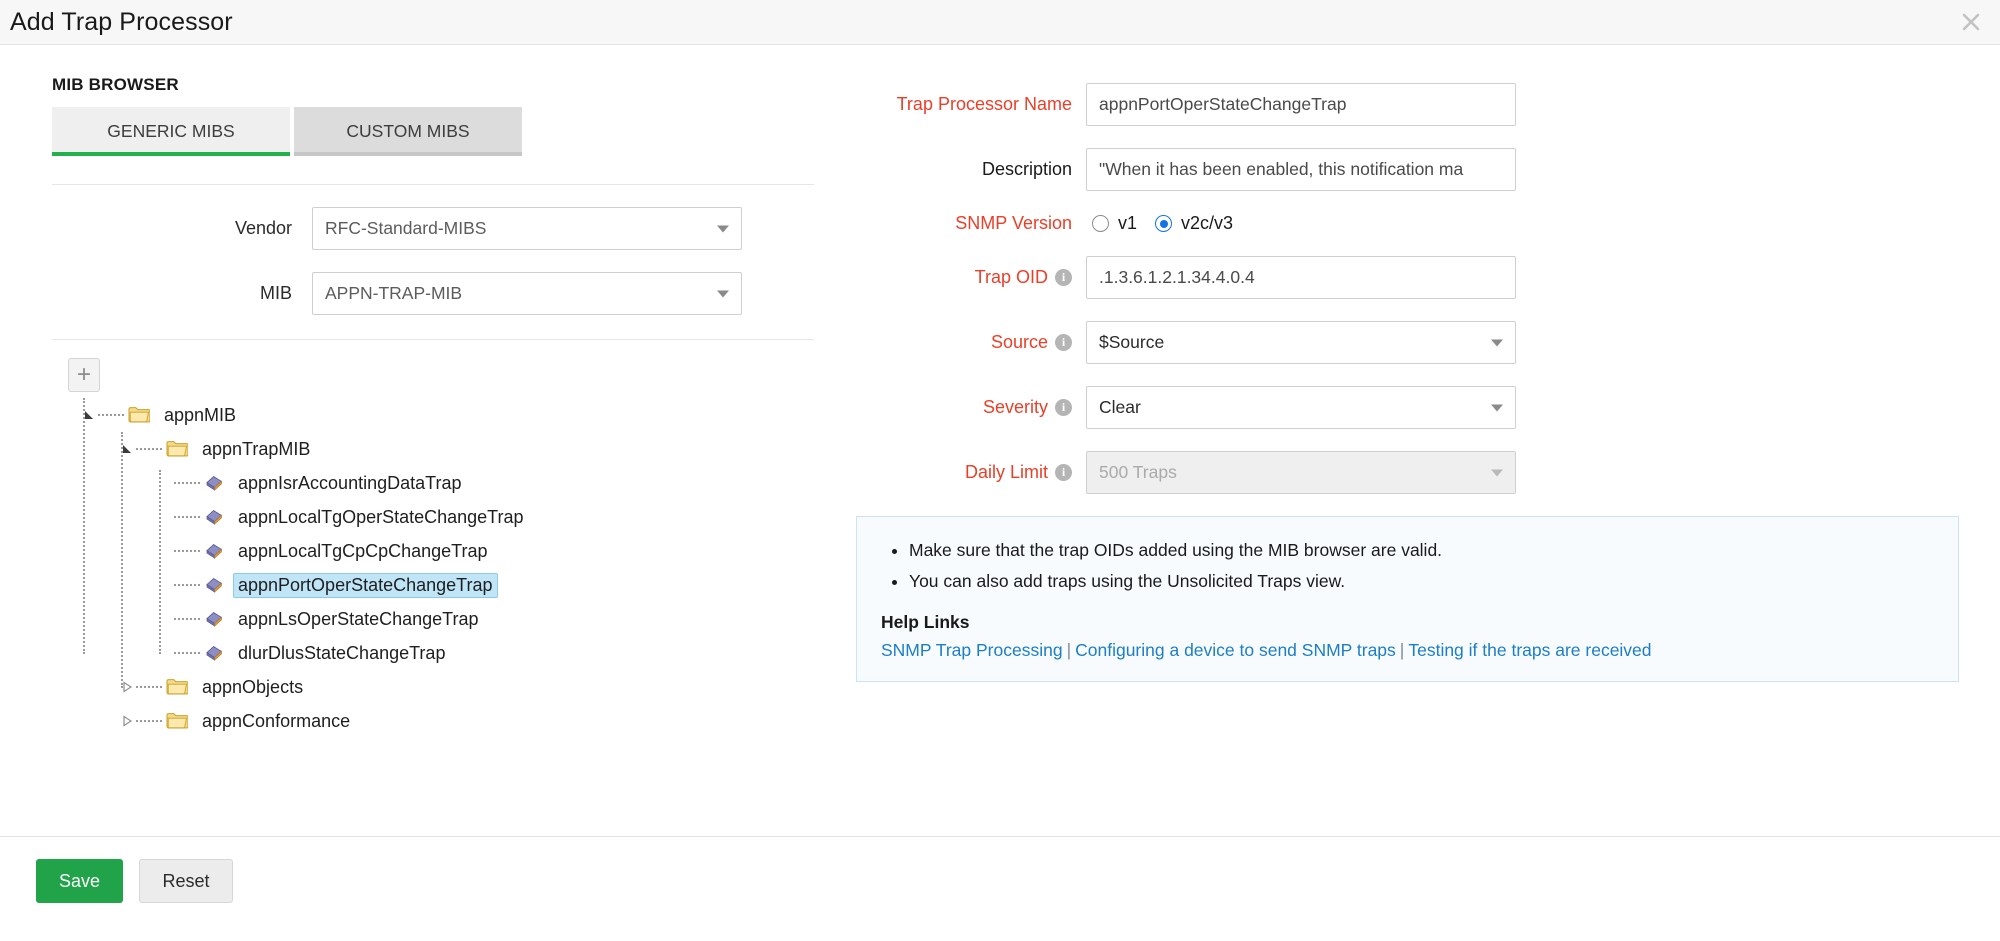 The height and width of the screenshot is (941, 2000). Describe the element at coordinates (1301, 277) in the screenshot. I see `trap-oid-input` at that location.